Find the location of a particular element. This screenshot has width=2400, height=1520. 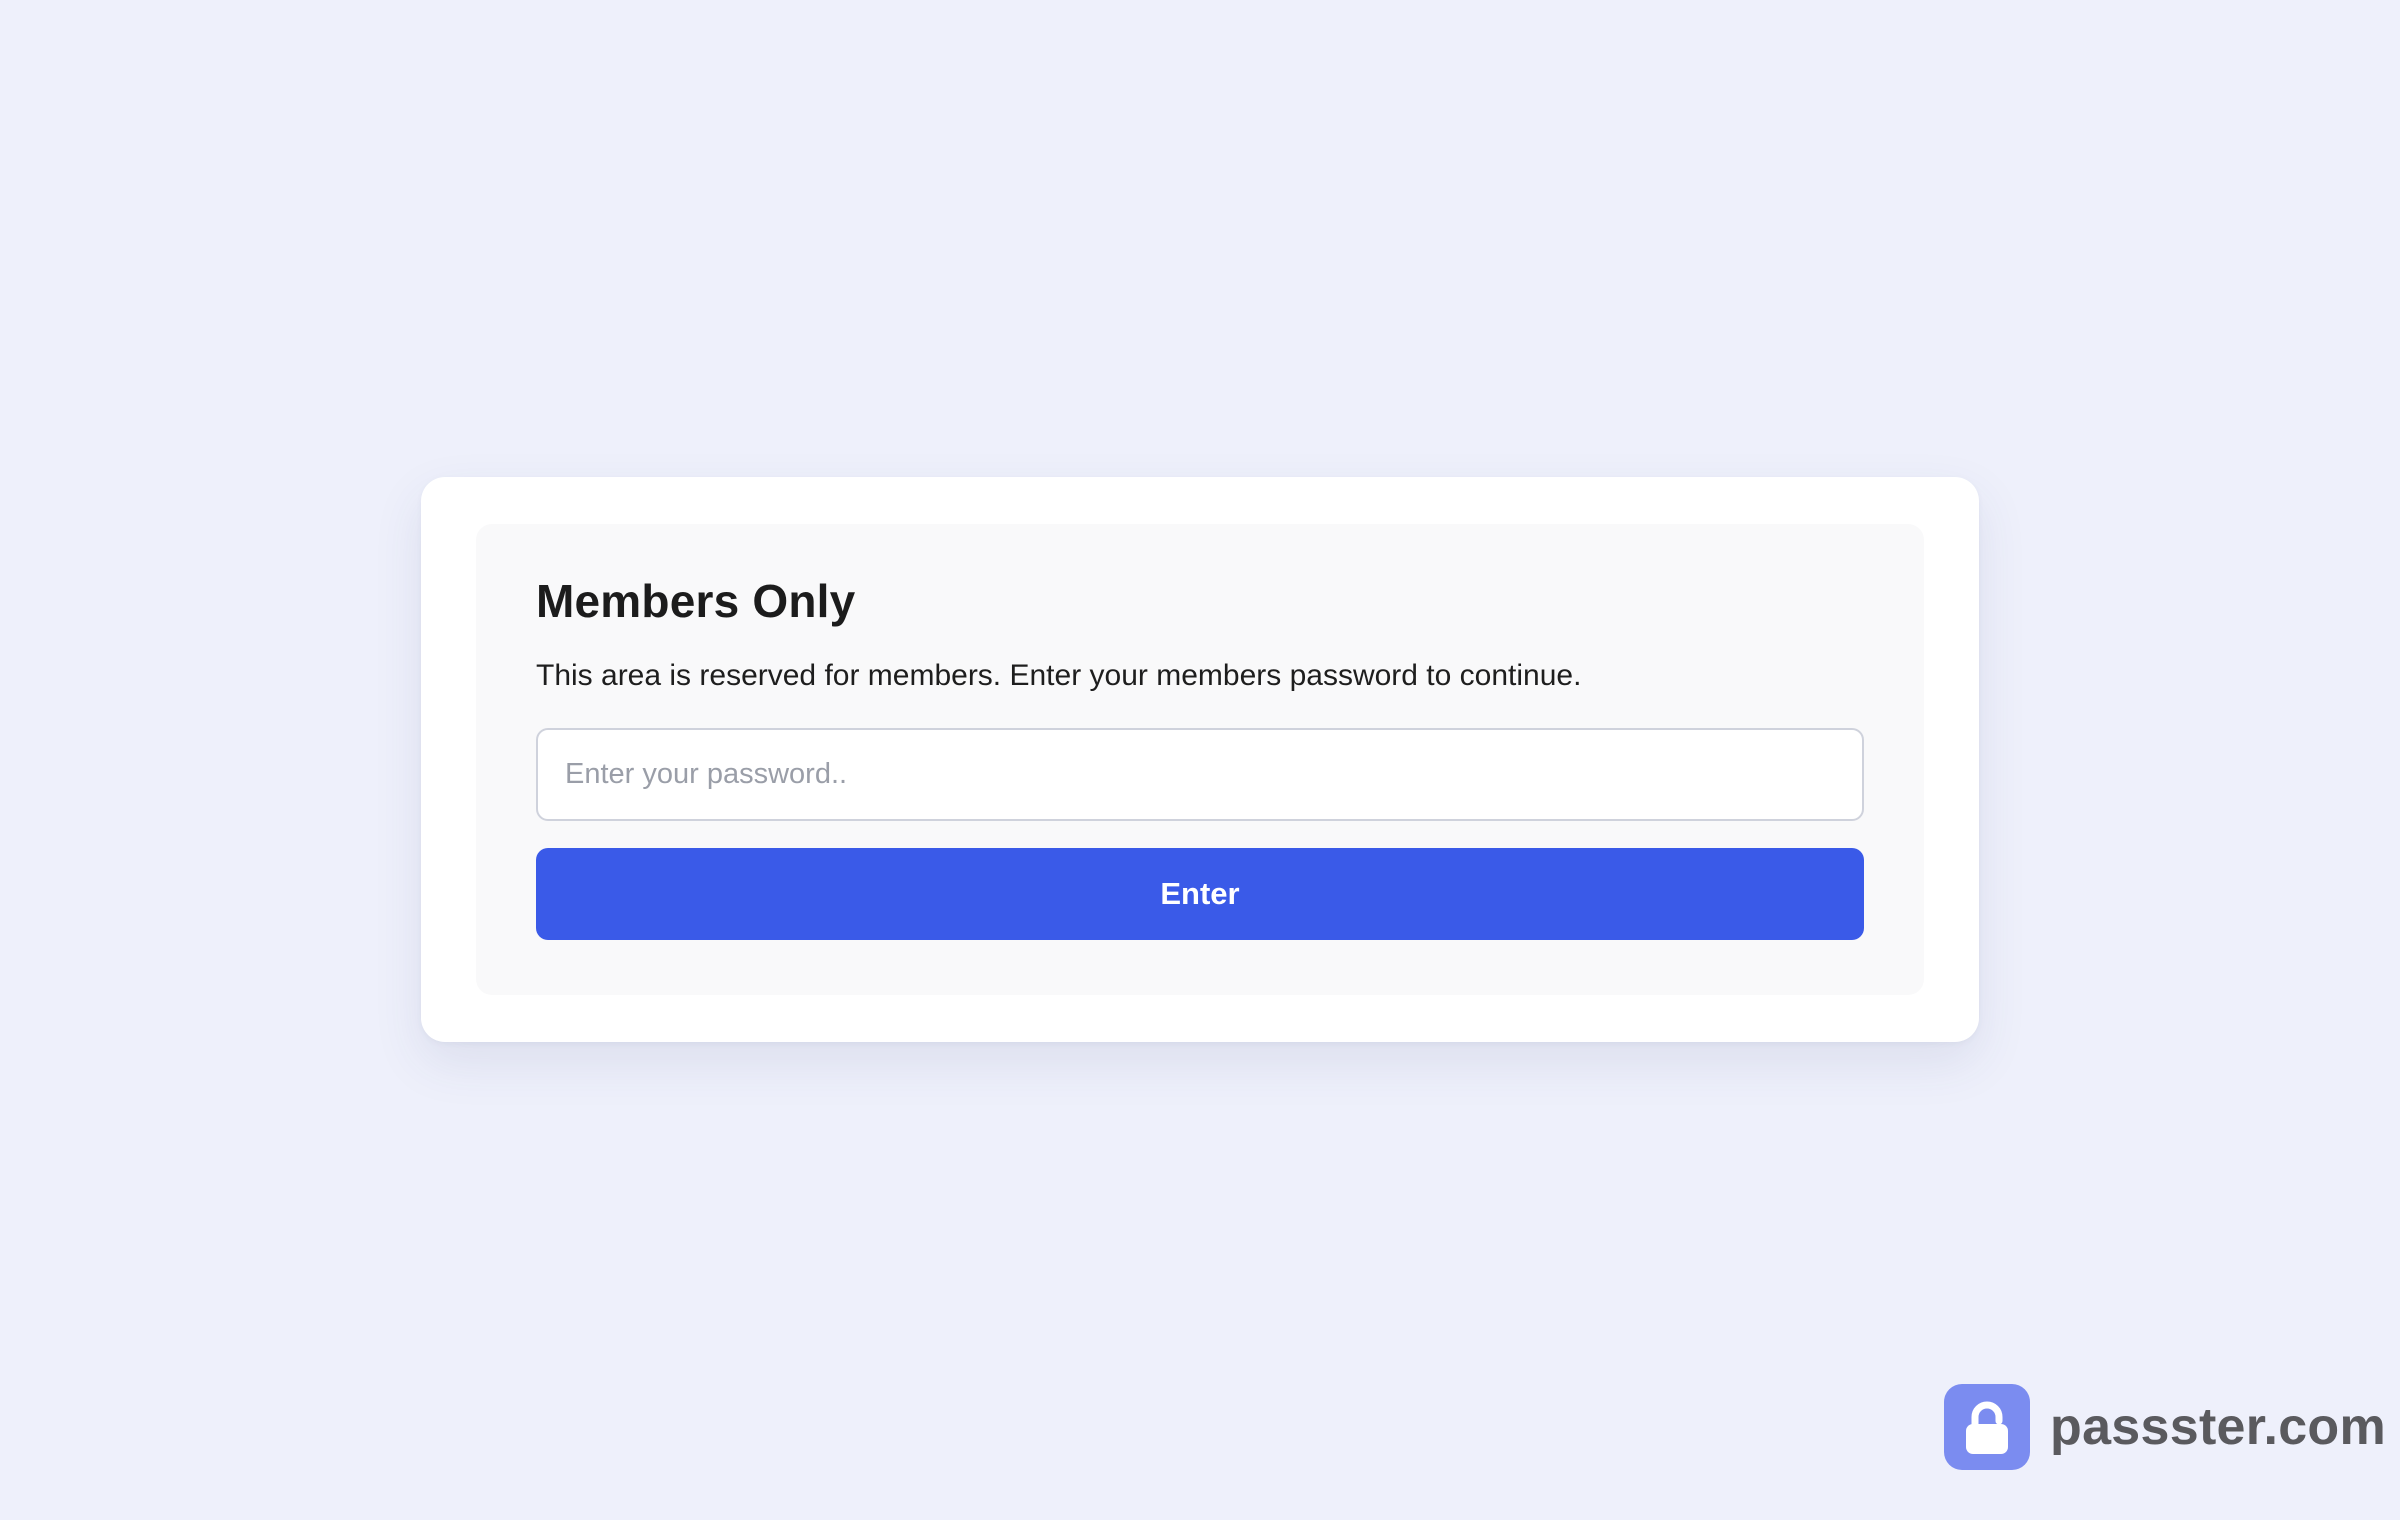

page-title: Members Only is located at coordinates (696, 601).